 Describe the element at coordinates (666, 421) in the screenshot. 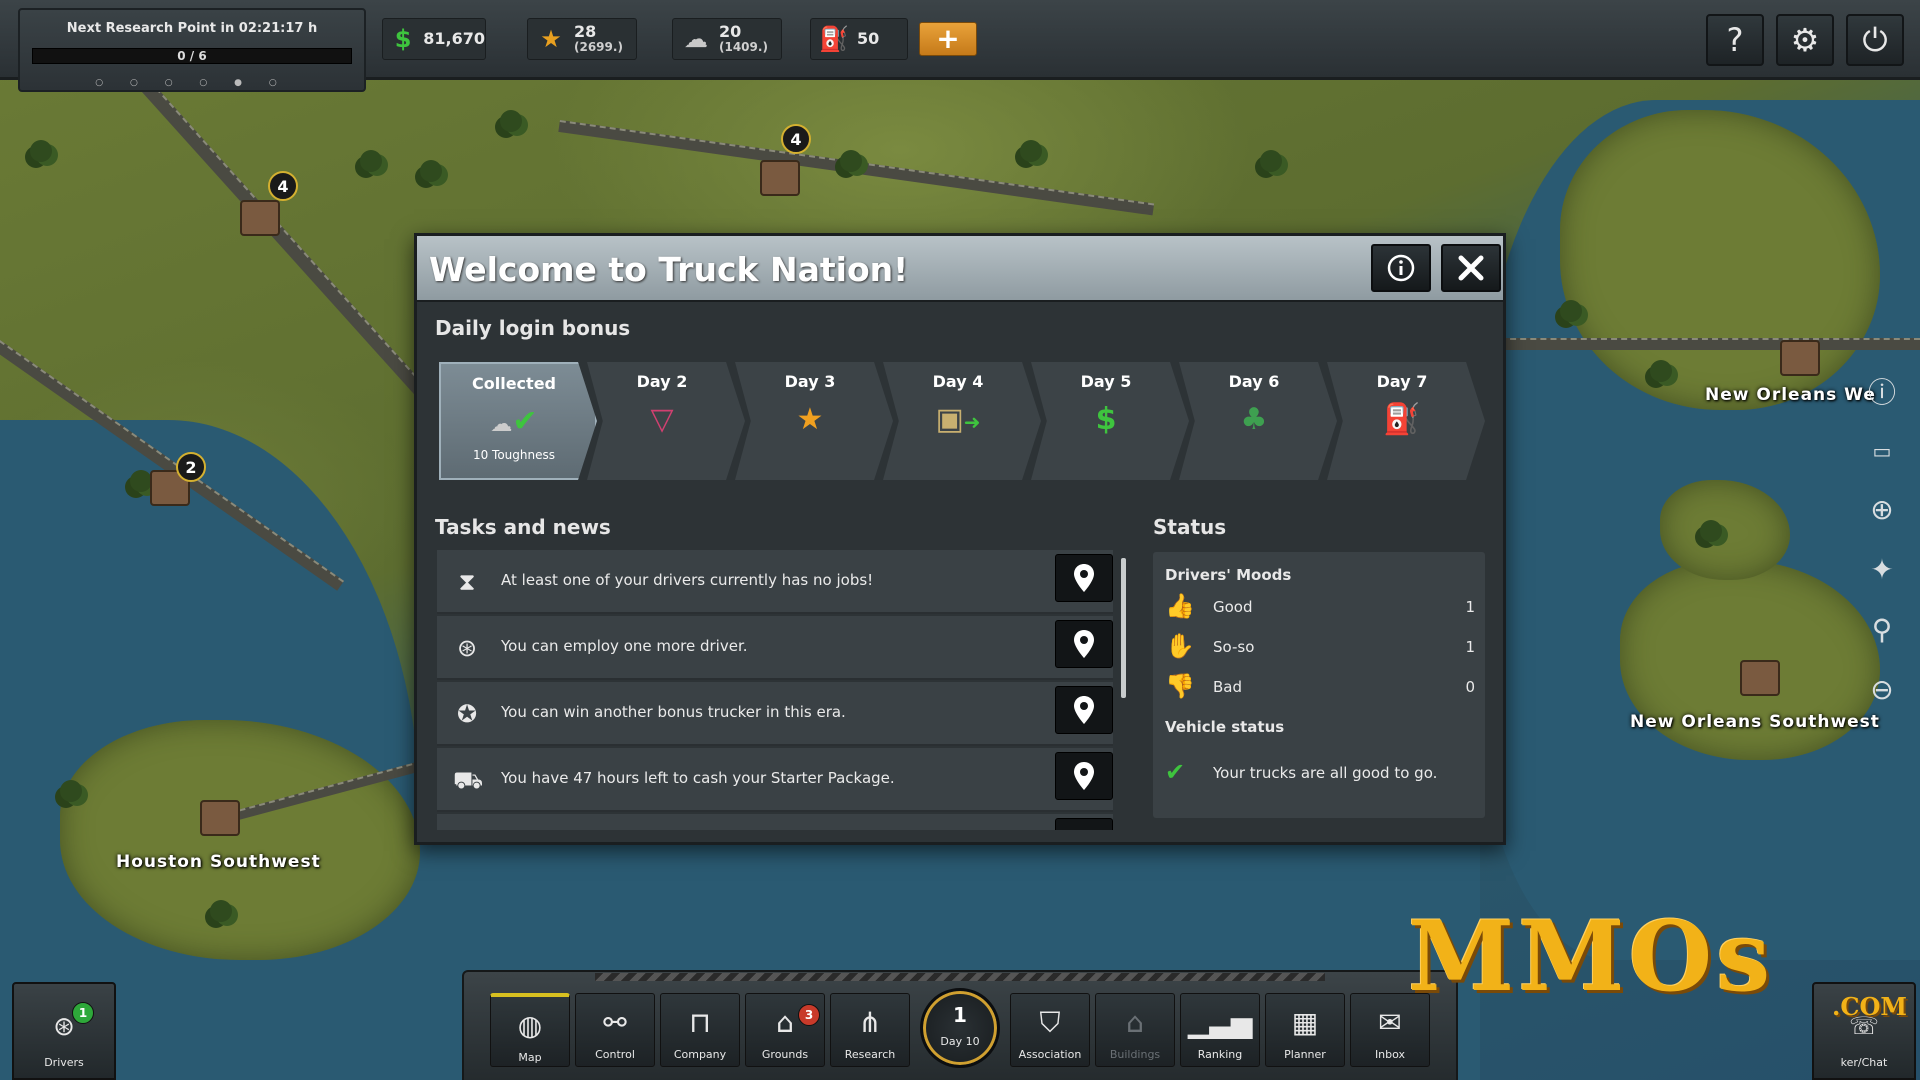

I see `day-2-reward: Day 2 ▽` at that location.